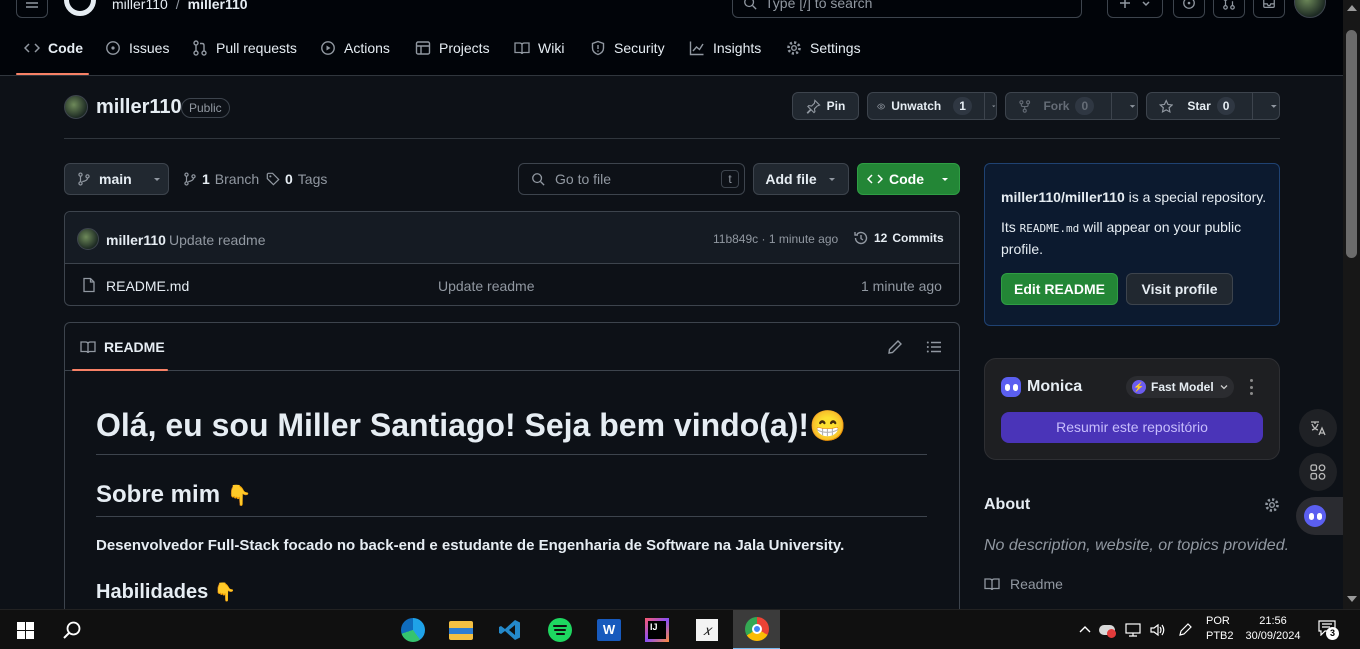 Image resolution: width=1360 pixels, height=649 pixels. I want to click on tab-insights: Insights, so click(725, 48).